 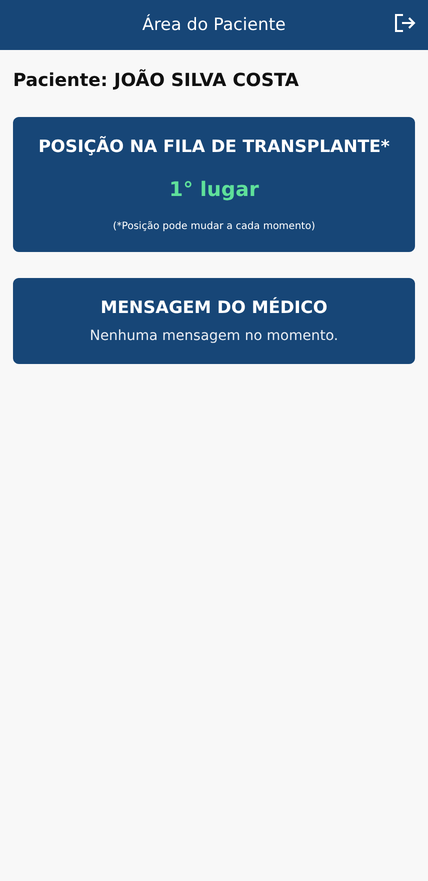 I want to click on queue-position: 1° lugar, so click(x=214, y=189).